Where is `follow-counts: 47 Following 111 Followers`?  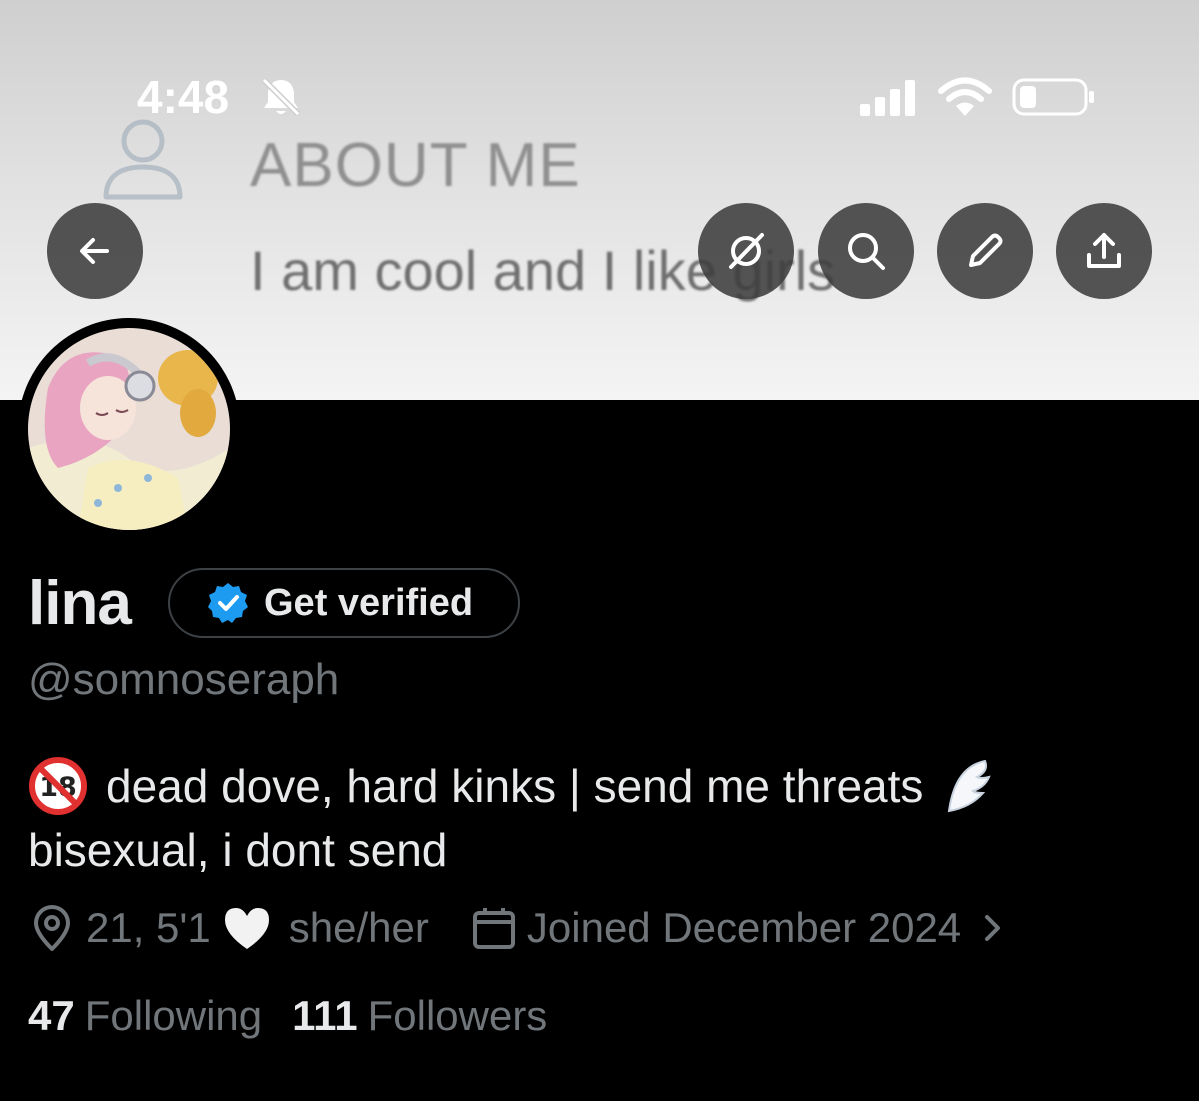
follow-counts: 47 Following 111 Followers is located at coordinates (302, 1016).